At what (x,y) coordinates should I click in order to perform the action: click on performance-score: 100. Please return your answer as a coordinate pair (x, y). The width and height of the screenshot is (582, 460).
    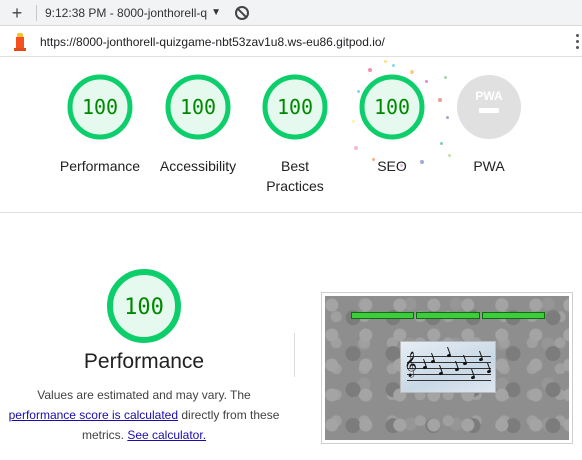
    Looking at the image, I should click on (144, 307).